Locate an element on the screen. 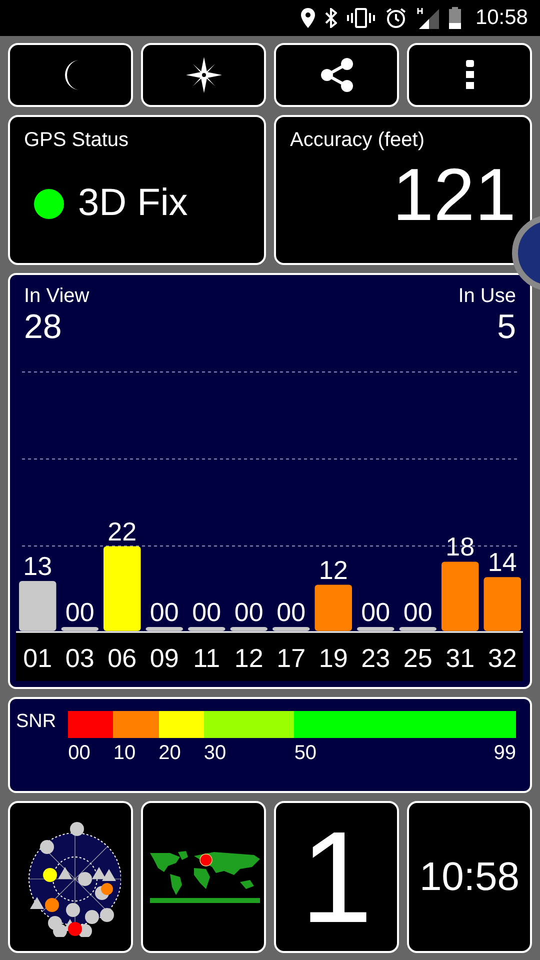 The width and height of the screenshot is (540, 960). in-use-label: In Use is located at coordinates (487, 296).